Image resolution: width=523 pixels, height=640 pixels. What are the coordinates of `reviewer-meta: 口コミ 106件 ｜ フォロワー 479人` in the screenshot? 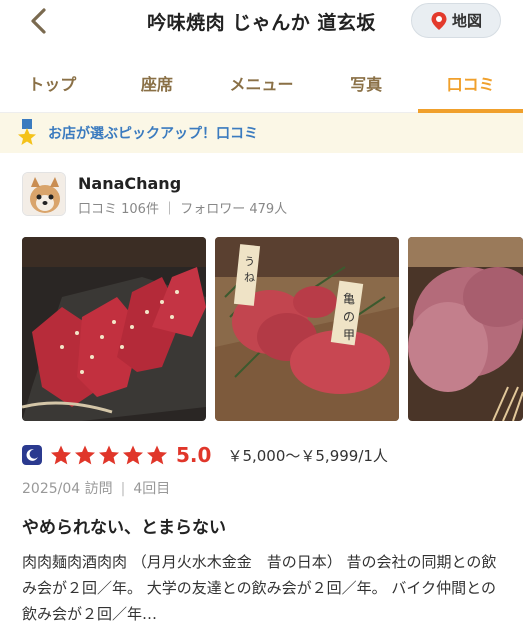 It's located at (183, 209).